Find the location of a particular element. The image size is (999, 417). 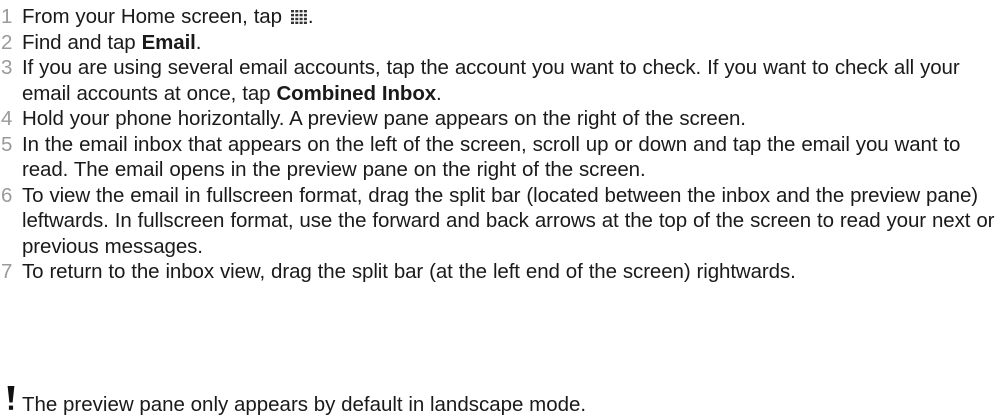

step-text: From your Home screen, tap . is located at coordinates (510, 17).